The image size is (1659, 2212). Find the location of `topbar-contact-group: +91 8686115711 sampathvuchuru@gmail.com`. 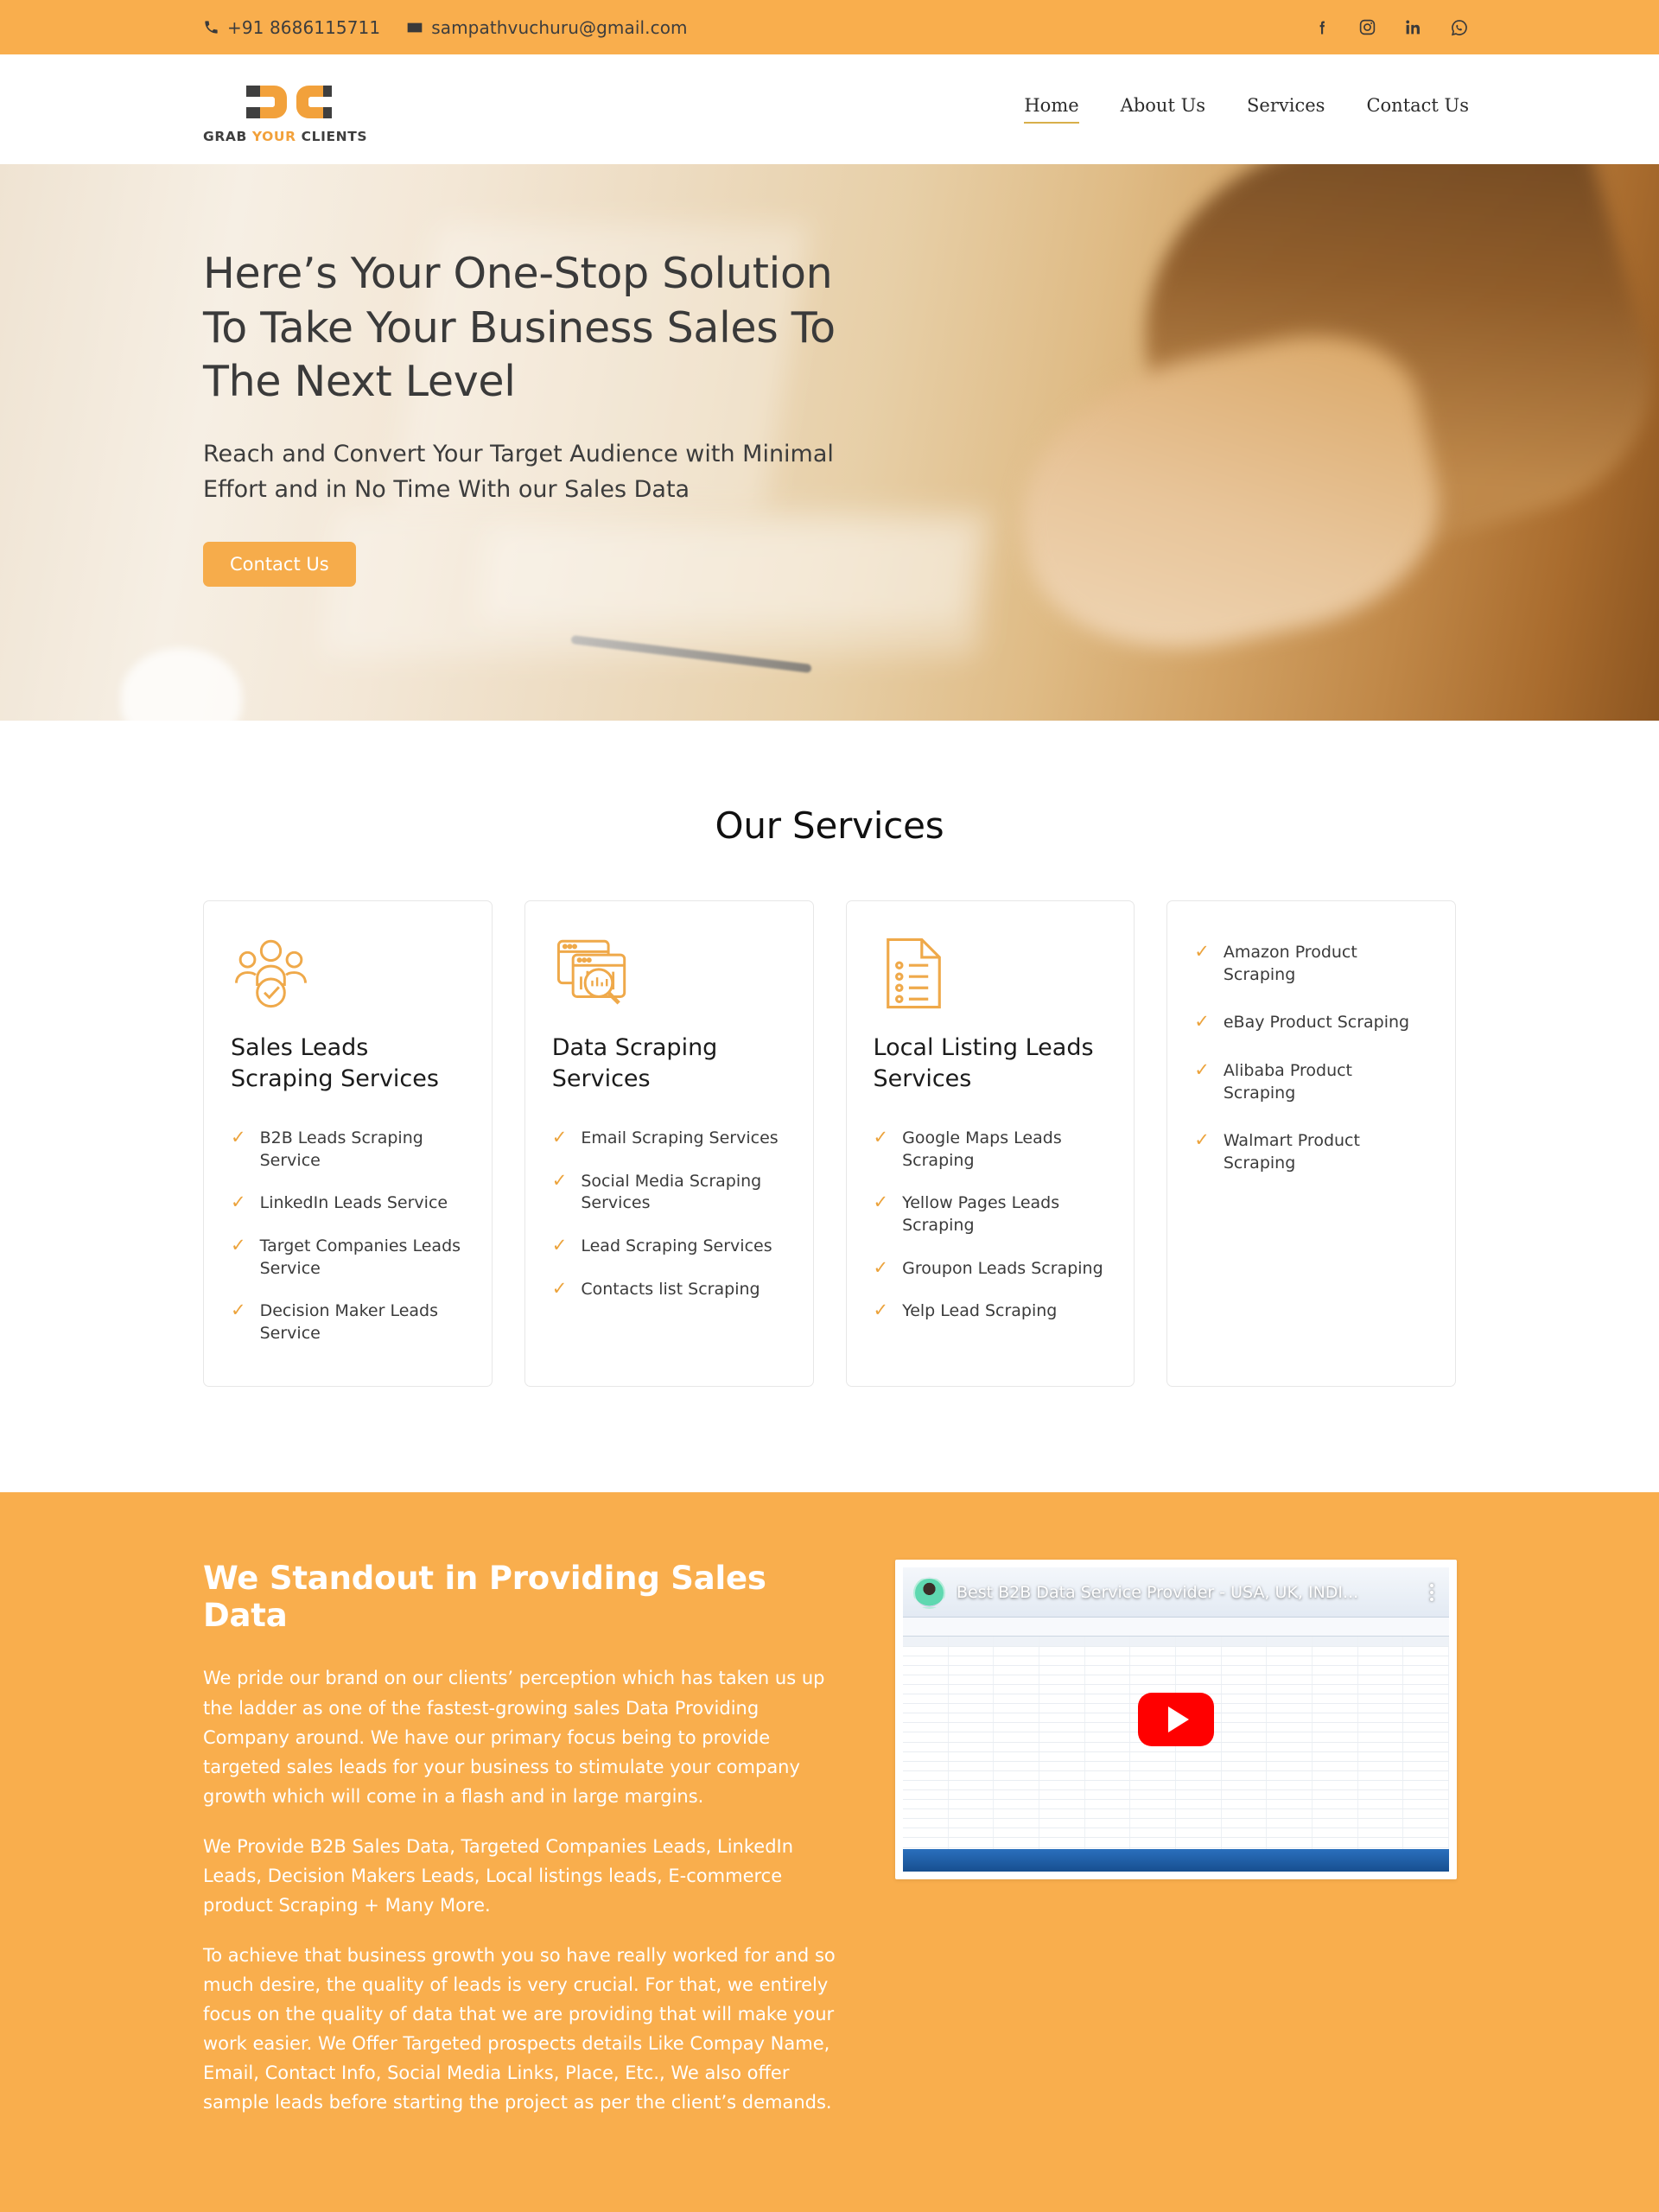

topbar-contact-group: +91 8686115711 sampathvuchuru@gmail.com is located at coordinates (446, 27).